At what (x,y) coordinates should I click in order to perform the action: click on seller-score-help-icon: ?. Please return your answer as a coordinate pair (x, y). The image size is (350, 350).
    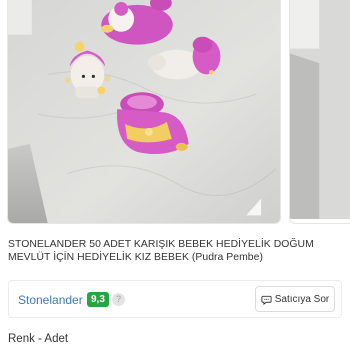
    Looking at the image, I should click on (118, 299).